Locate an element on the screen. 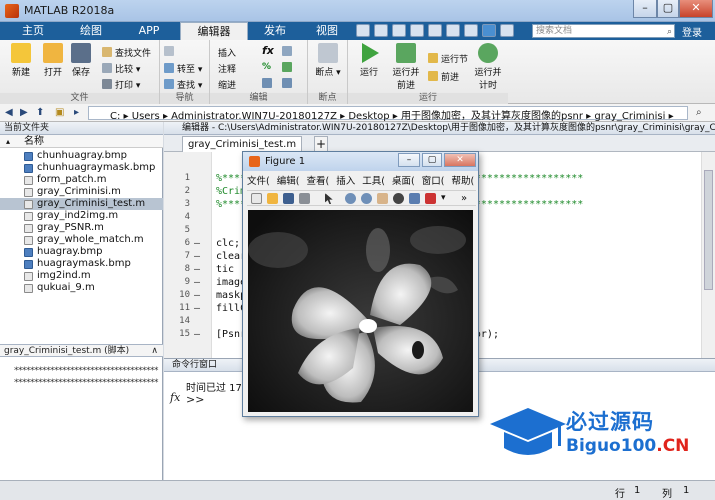  print-figure-icon is located at coordinates (304, 198).